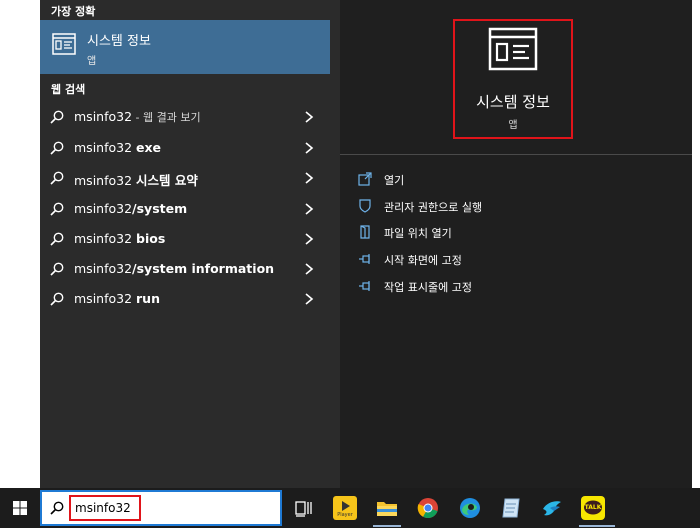 Image resolution: width=700 pixels, height=528 pixels. I want to click on app-preview-subtitle: 앱, so click(513, 125).